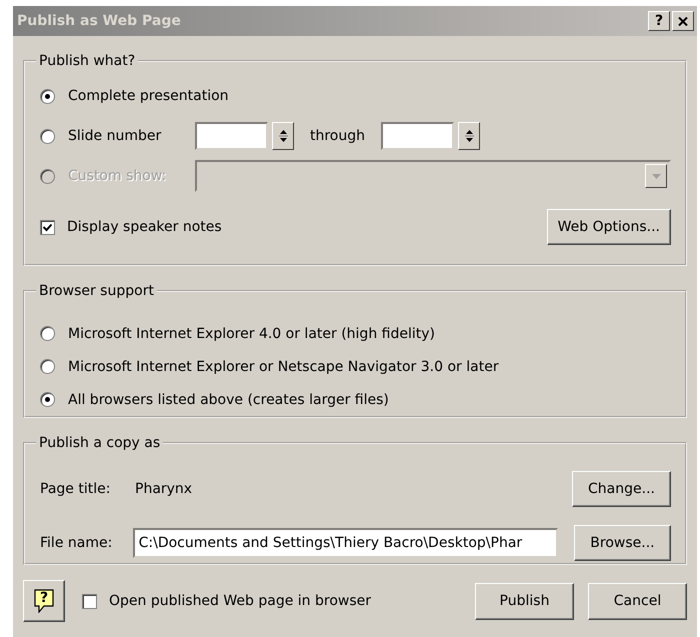 This screenshot has width=700, height=637. I want to click on caret-icon, so click(656, 176).